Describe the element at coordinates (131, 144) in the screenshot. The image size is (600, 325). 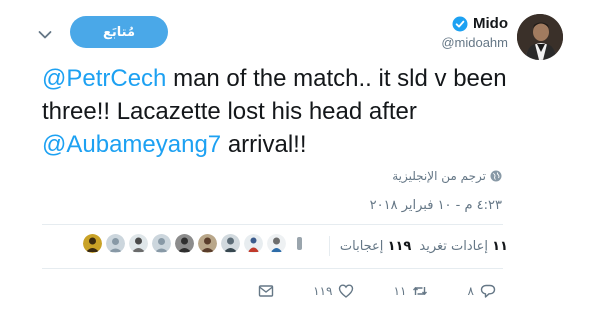
I see `mention-link: @Aubameyang7` at that location.